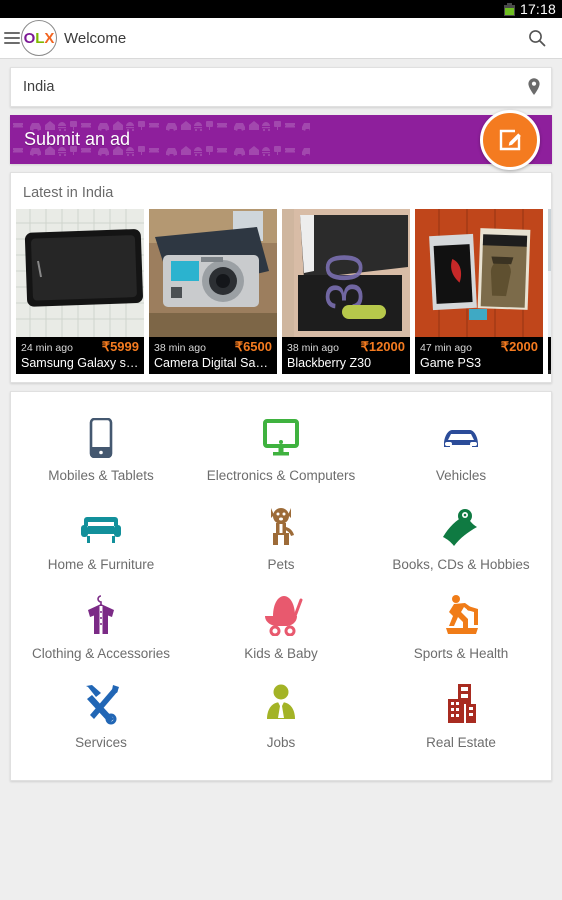 The image size is (562, 900). I want to click on location-field: India, so click(281, 87).